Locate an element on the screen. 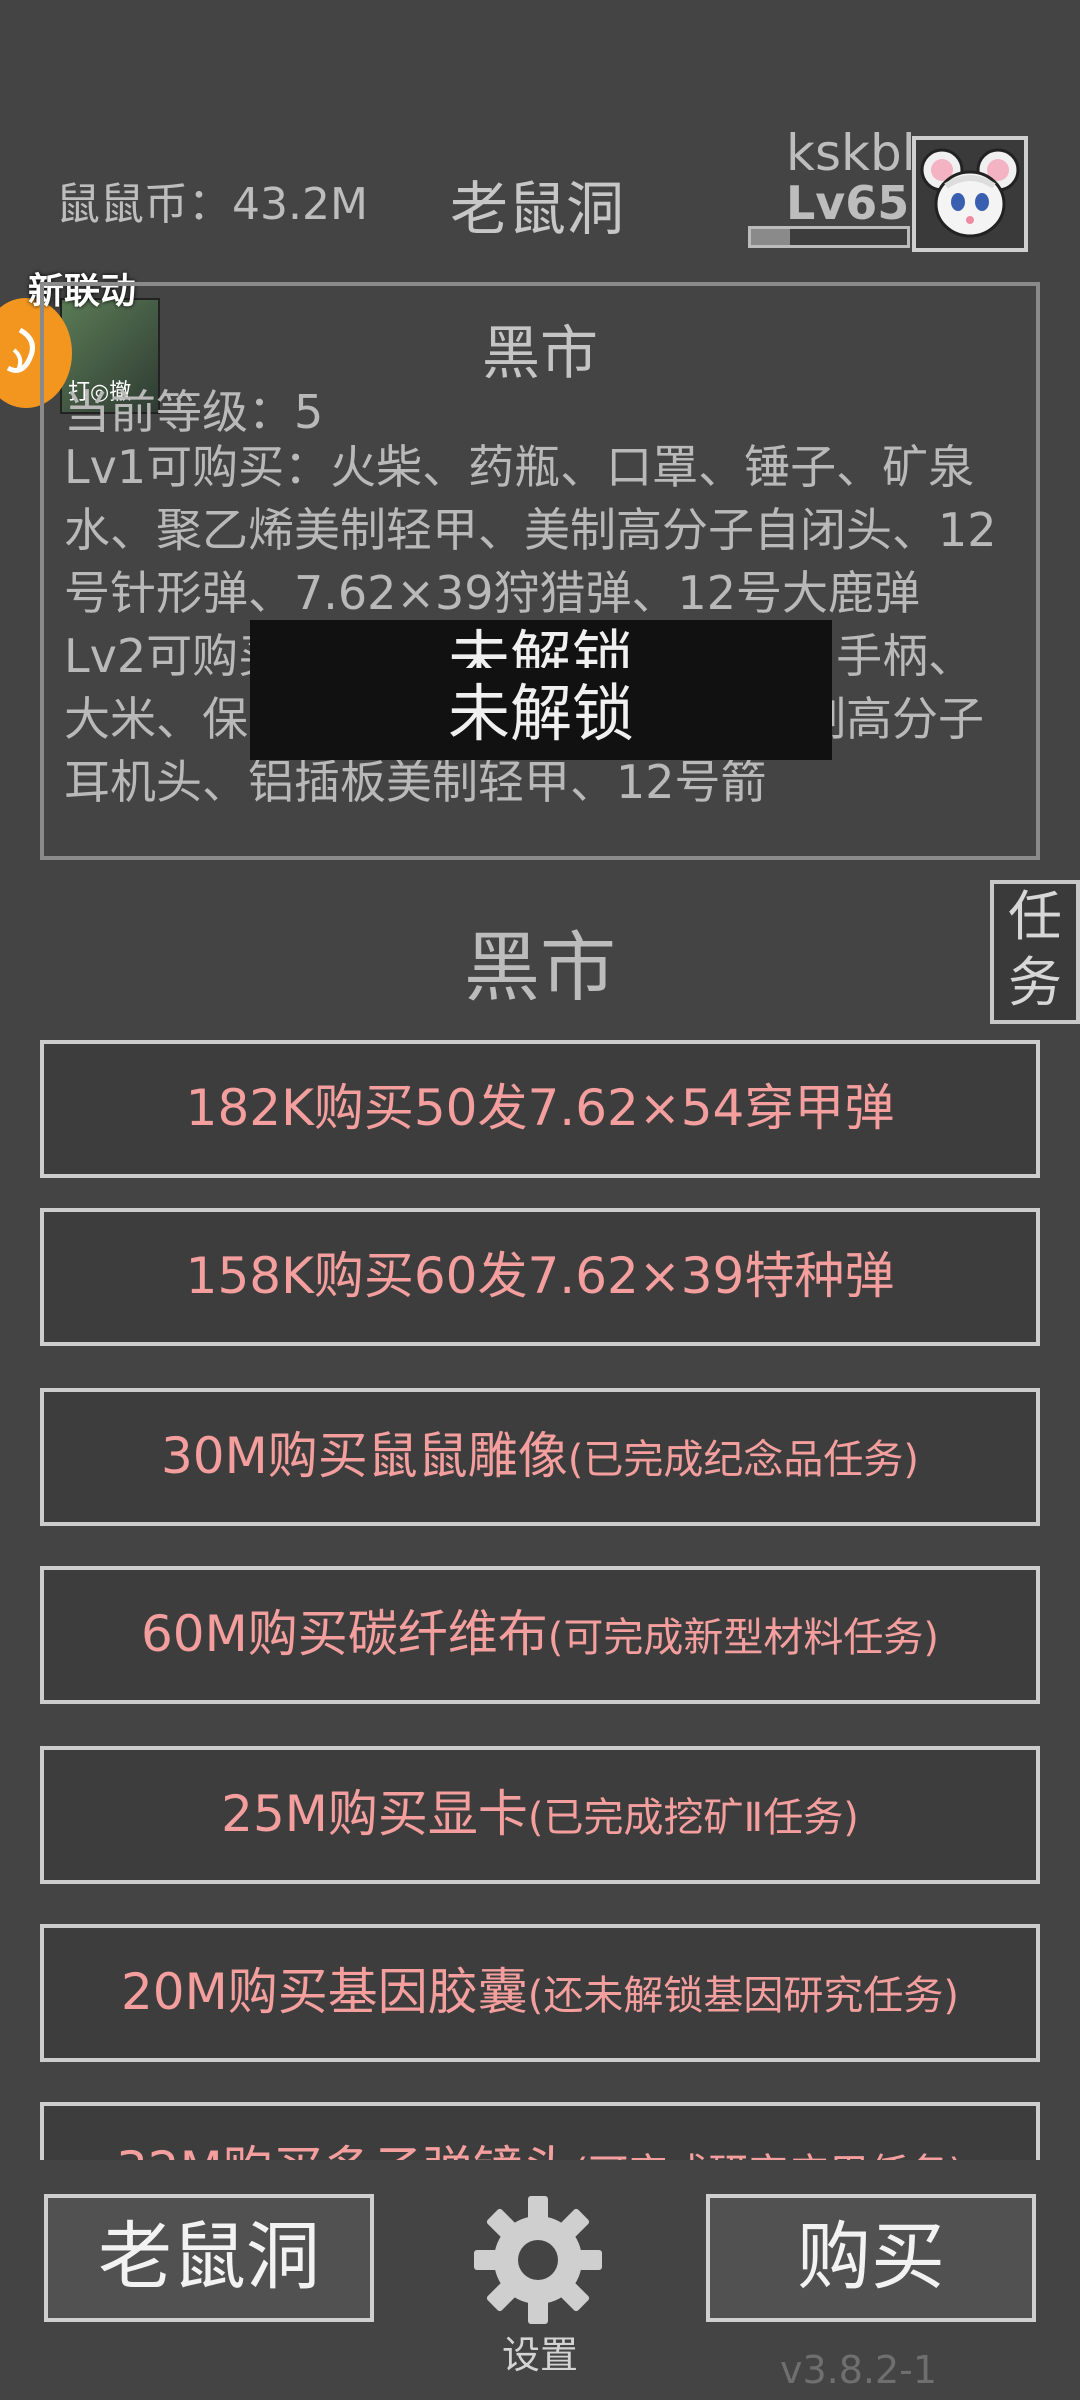 The image size is (1080, 2400). locked-toast: 未解锁 is located at coordinates (541, 714).